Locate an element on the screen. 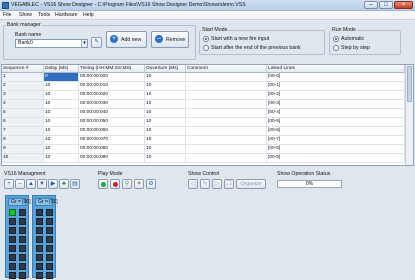 This screenshot has width=415, height=280. table-cell: [00-9] is located at coordinates (336, 158).